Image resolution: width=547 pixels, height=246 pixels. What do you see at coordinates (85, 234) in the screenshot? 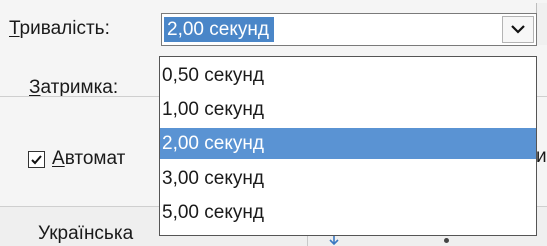
I see `language-indicator: Українська` at bounding box center [85, 234].